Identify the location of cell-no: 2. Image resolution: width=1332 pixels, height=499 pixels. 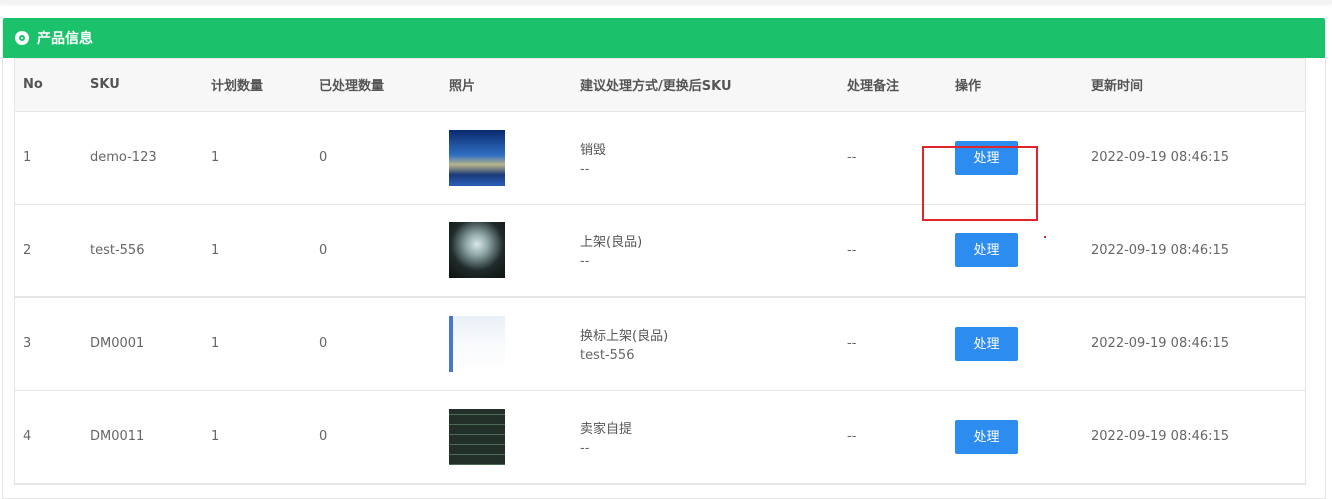
(48, 251).